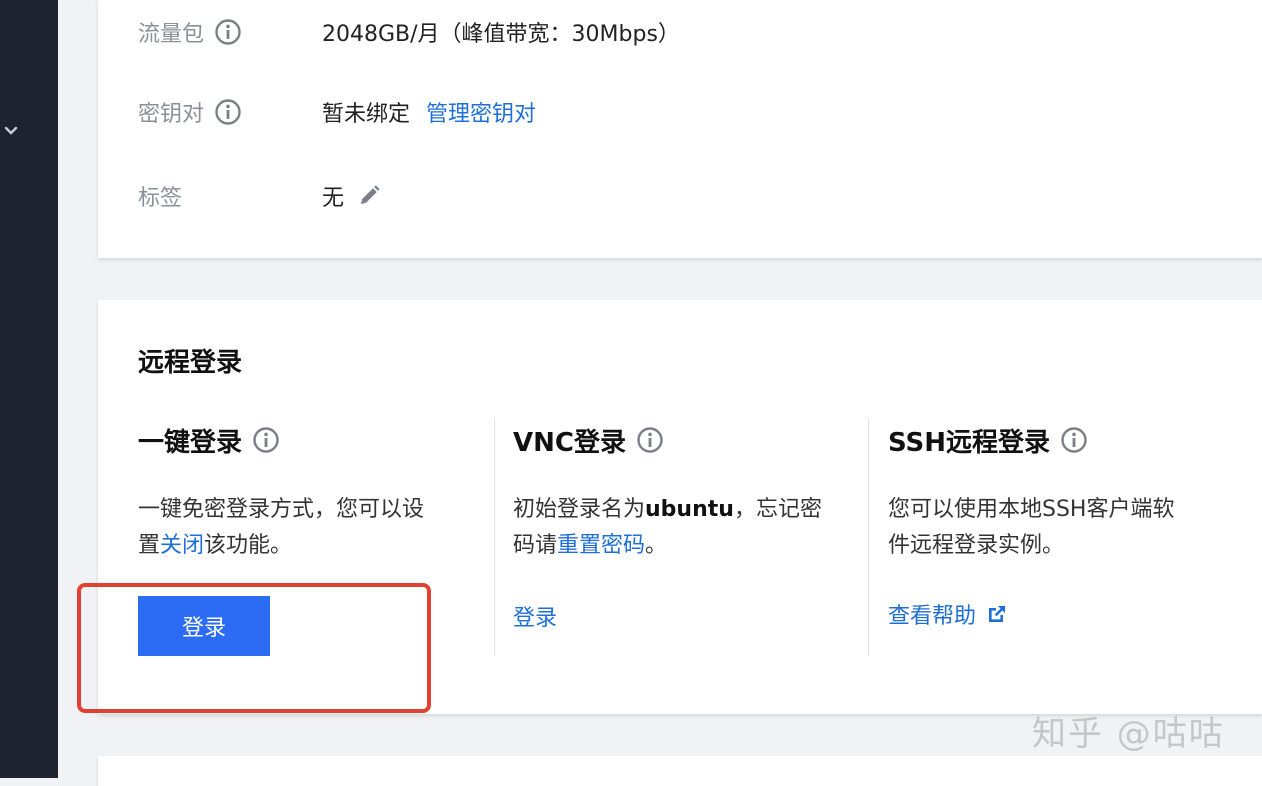 This screenshot has height=786, width=1262. What do you see at coordinates (29, 389) in the screenshot?
I see `sidebar` at bounding box center [29, 389].